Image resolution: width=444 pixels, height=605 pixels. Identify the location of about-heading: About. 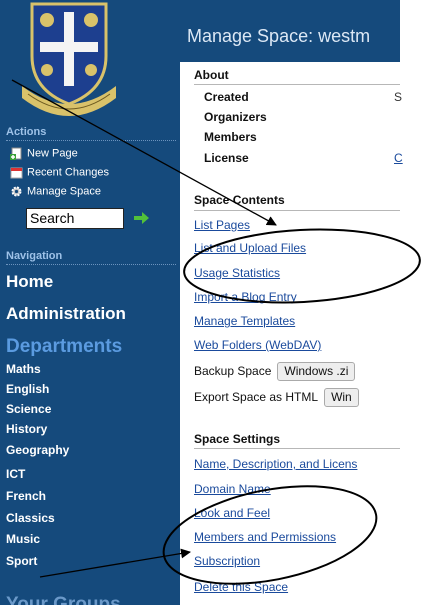
(211, 75).